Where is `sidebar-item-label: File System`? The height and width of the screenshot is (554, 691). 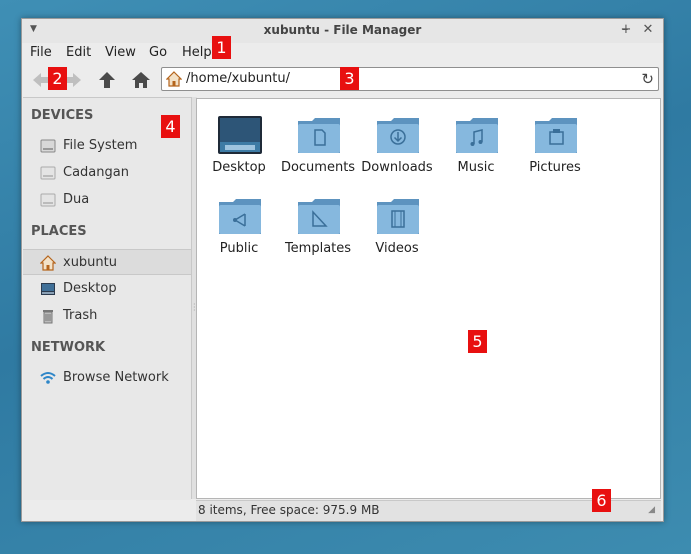
sidebar-item-label: File System is located at coordinates (100, 145).